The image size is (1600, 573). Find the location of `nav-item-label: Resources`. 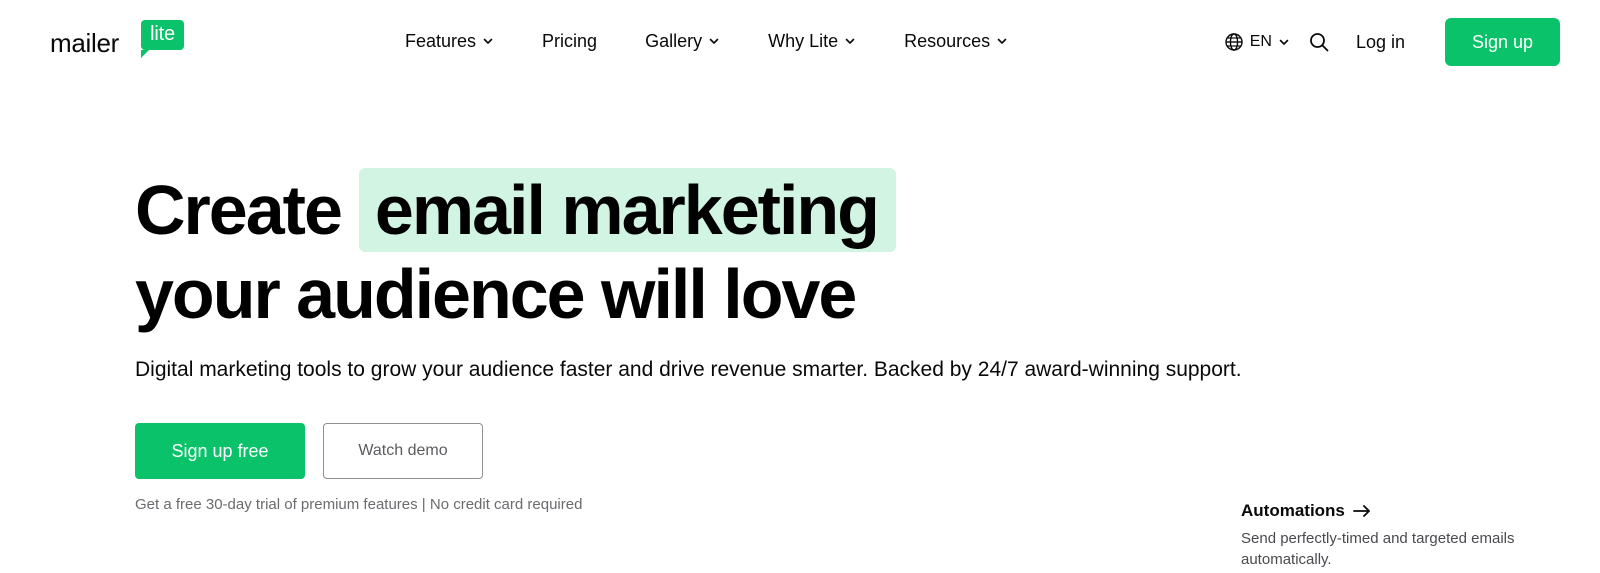

nav-item-label: Resources is located at coordinates (947, 40).